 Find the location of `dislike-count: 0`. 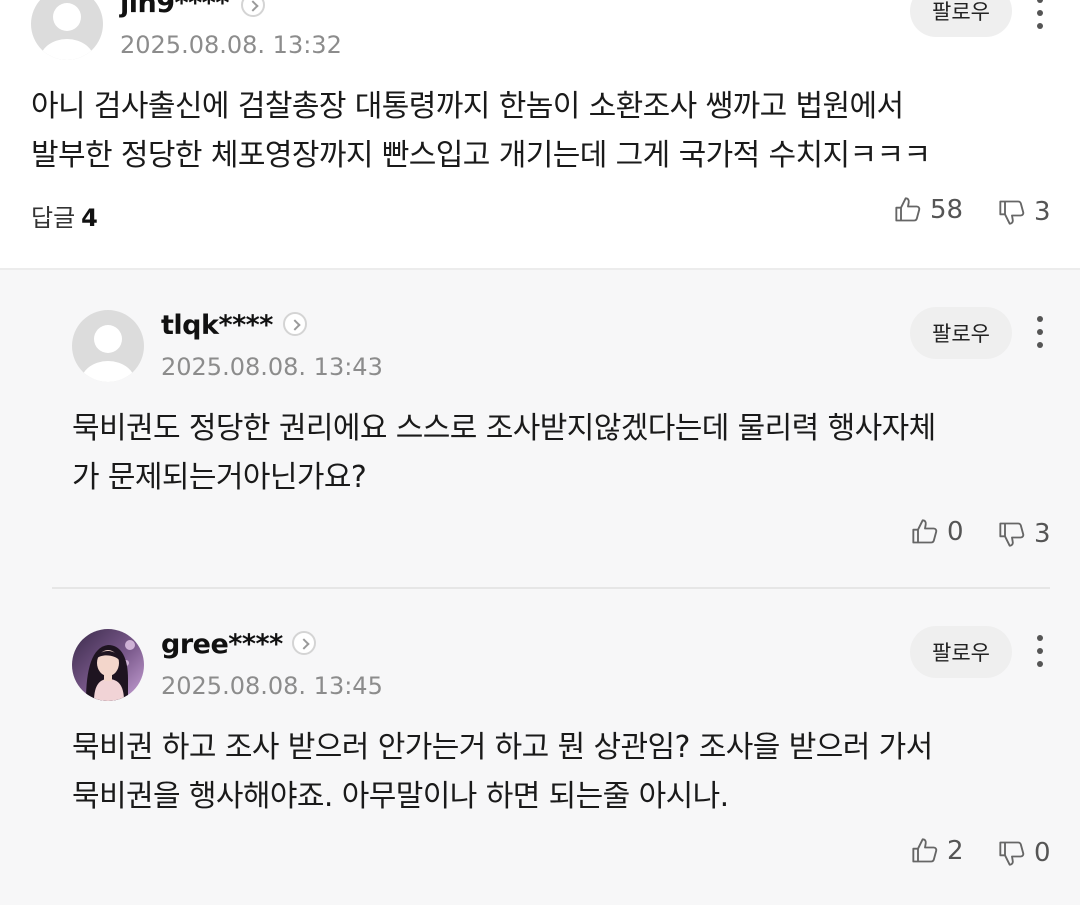

dislike-count: 0 is located at coordinates (1042, 853).